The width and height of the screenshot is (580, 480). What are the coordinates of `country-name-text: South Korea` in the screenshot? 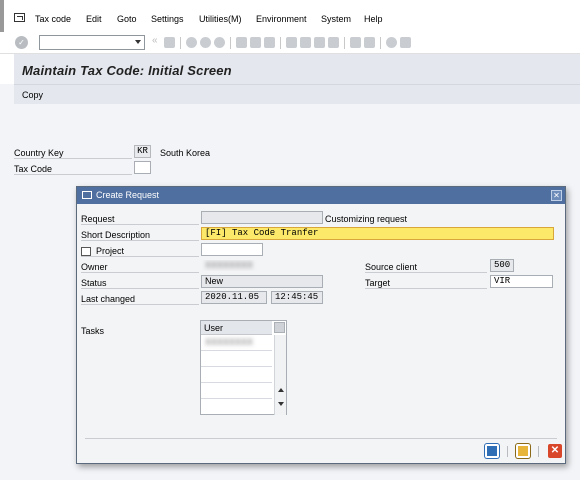 It's located at (185, 153).